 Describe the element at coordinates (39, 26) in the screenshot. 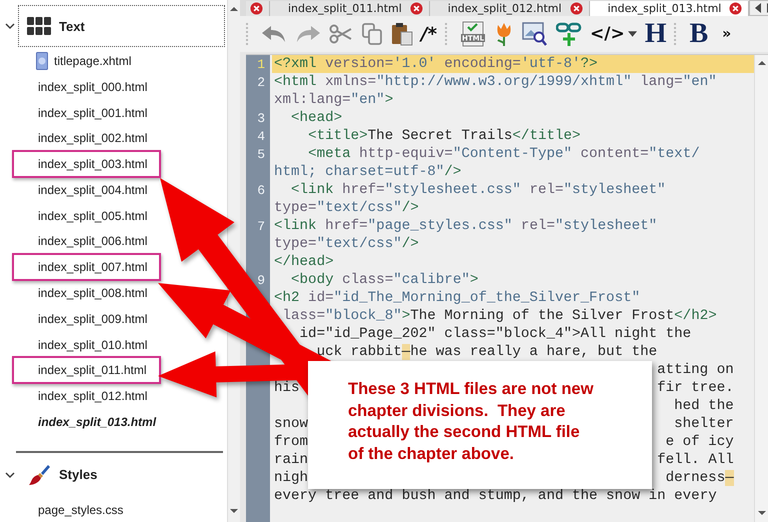

I see `text-blocks-icon` at that location.